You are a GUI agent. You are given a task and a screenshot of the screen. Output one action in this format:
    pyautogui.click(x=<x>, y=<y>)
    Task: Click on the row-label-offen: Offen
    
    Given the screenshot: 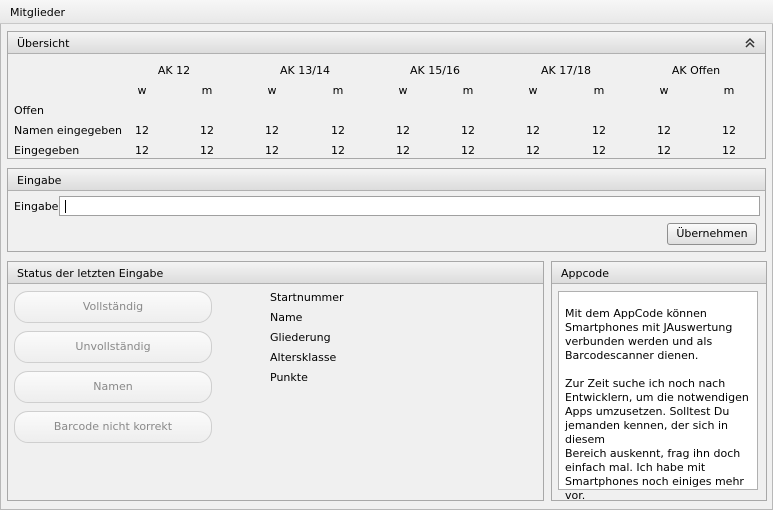 What is the action you would take?
    pyautogui.click(x=29, y=110)
    